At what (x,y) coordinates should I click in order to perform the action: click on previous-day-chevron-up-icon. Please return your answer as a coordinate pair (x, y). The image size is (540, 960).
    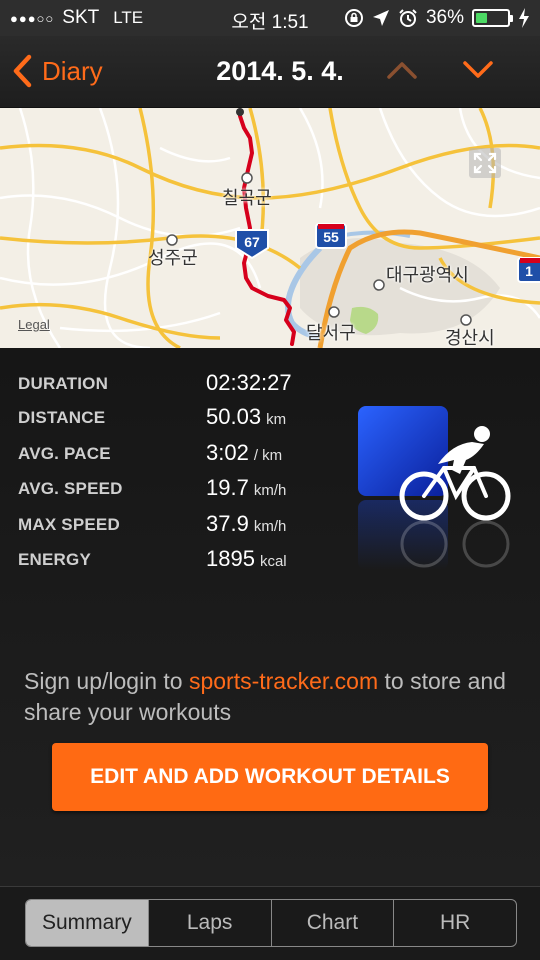
    Looking at the image, I should click on (402, 70).